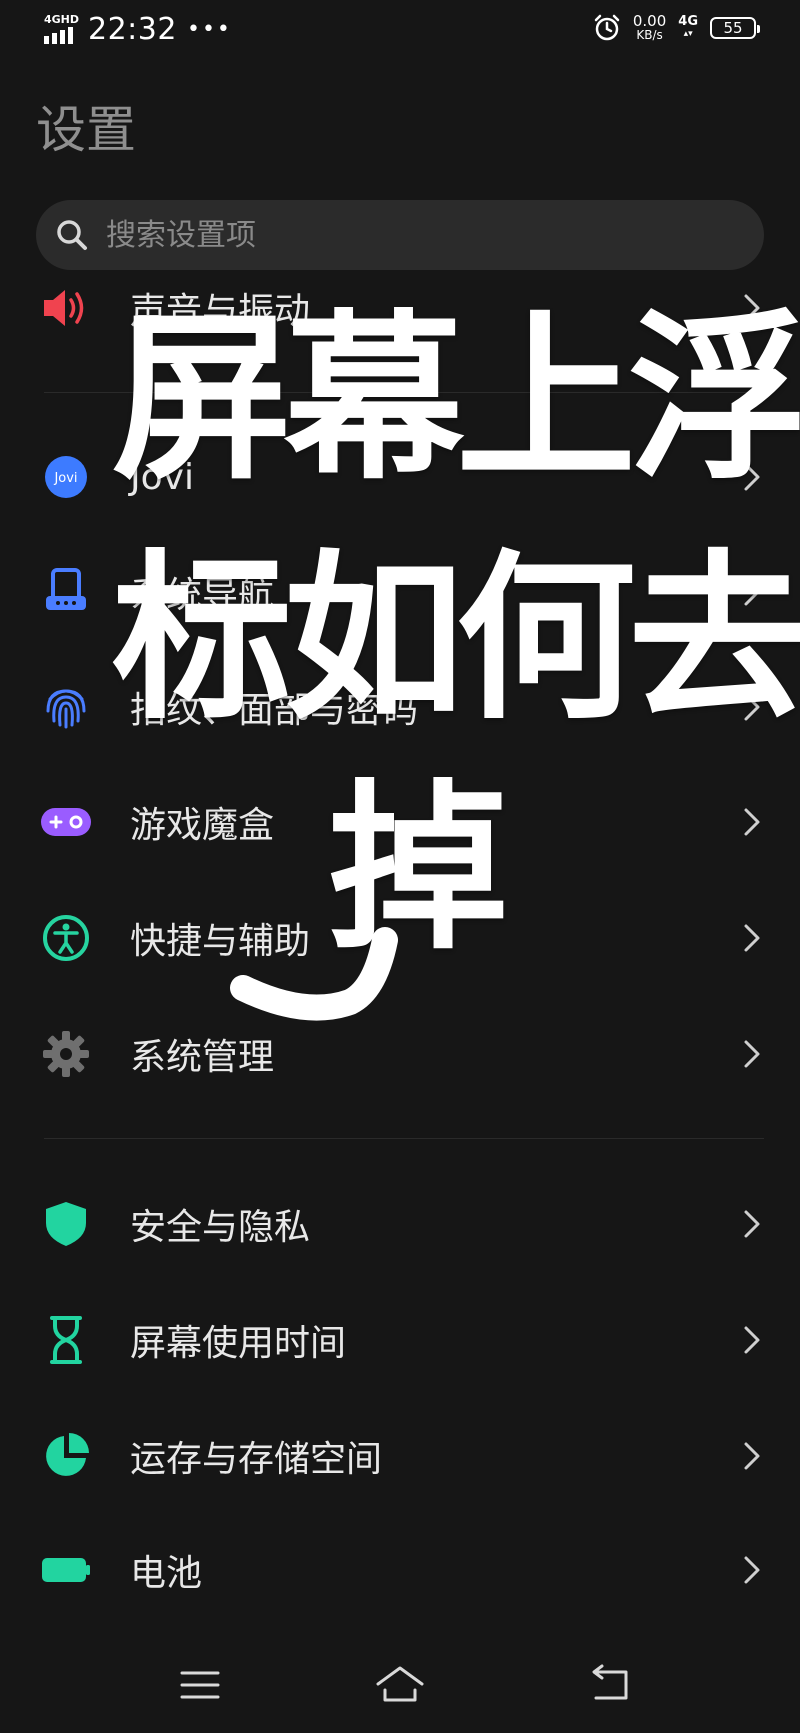  I want to click on settings-item-screen-time: 屏幕使用时间, so click(400, 1340).